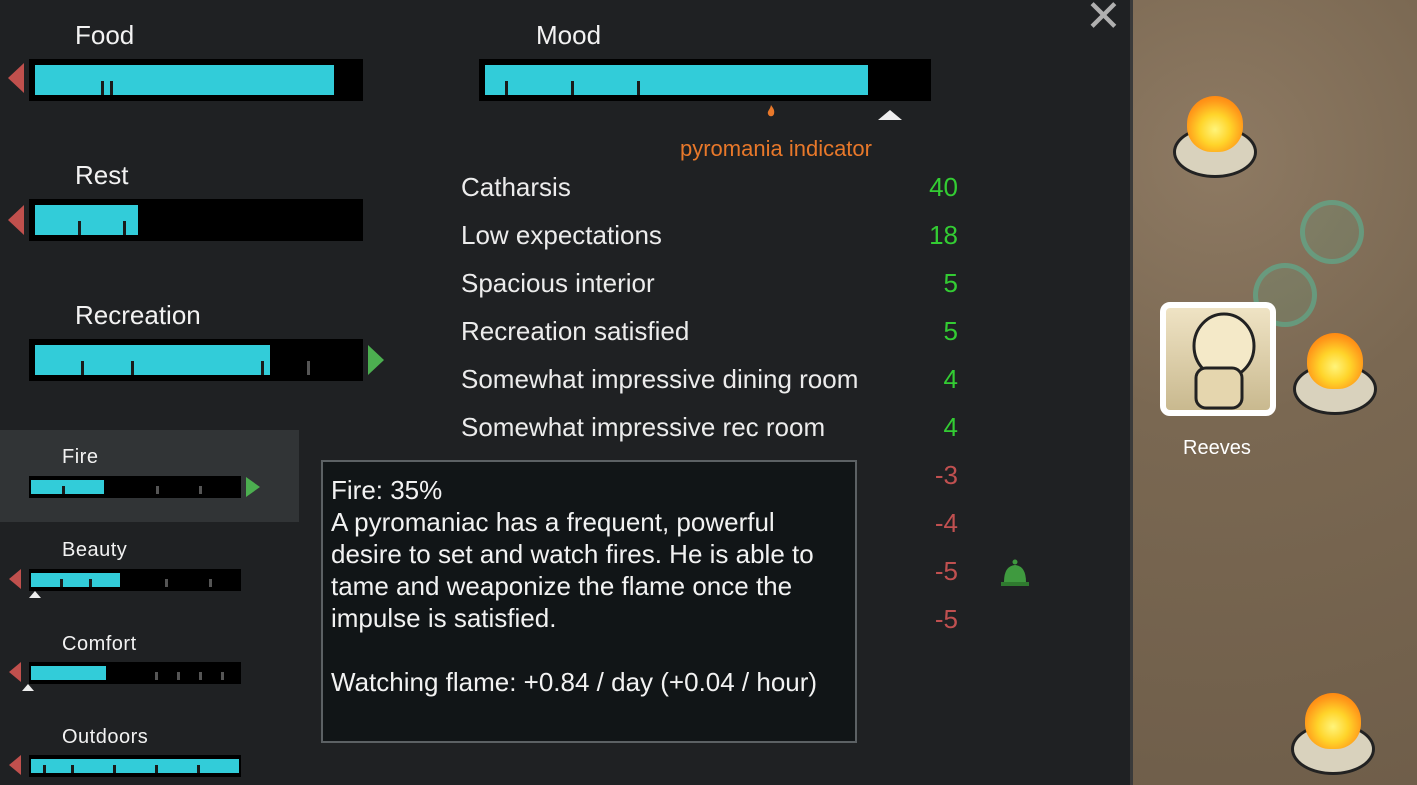  What do you see at coordinates (75, 580) in the screenshot?
I see `sub-need-fill-beauty` at bounding box center [75, 580].